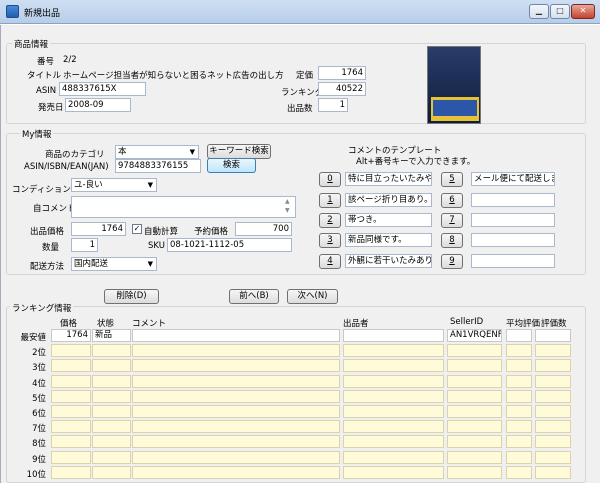 This screenshot has width=600, height=483. Describe the element at coordinates (330, 220) in the screenshot. I see `template-key-button: 2` at that location.